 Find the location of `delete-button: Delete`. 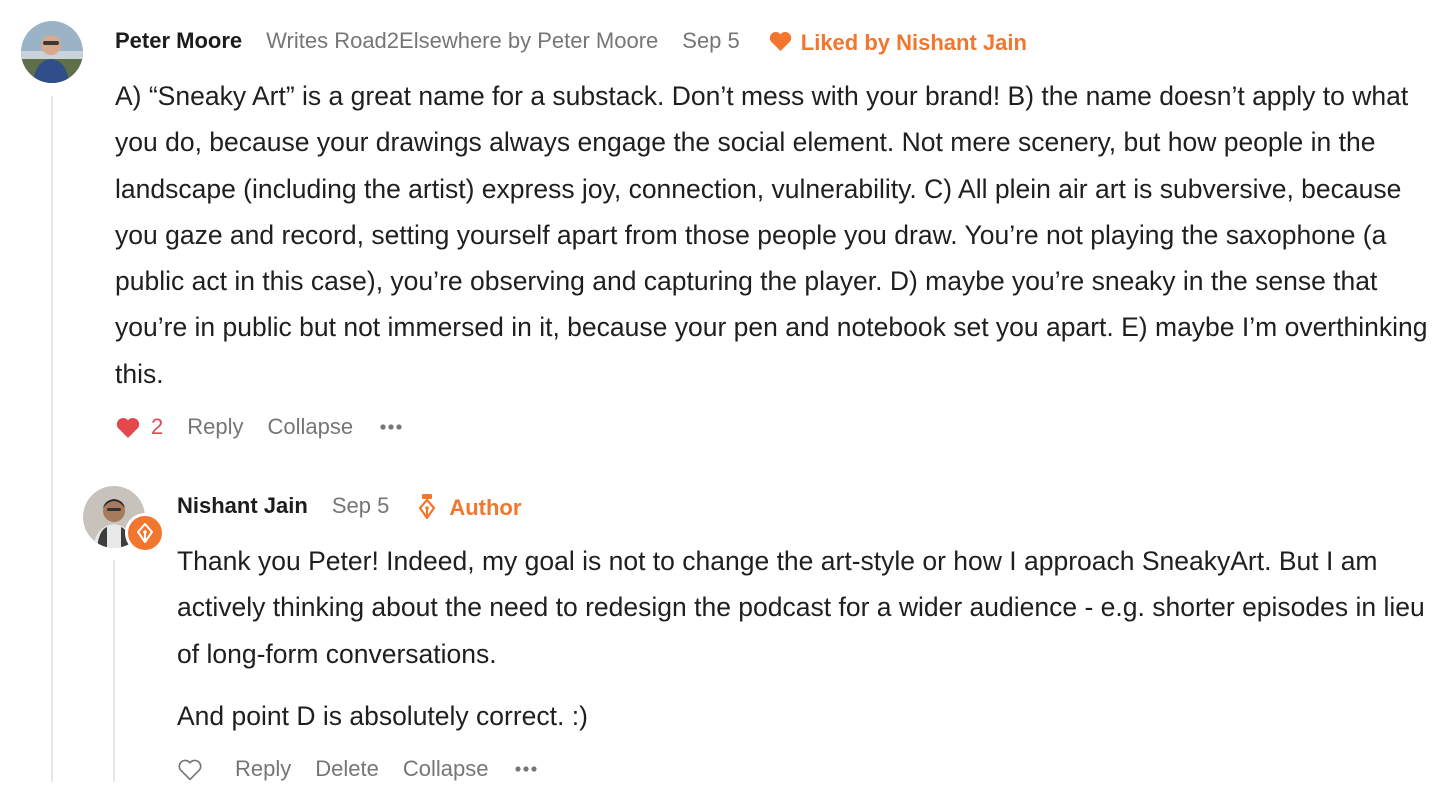

delete-button: Delete is located at coordinates (347, 769).